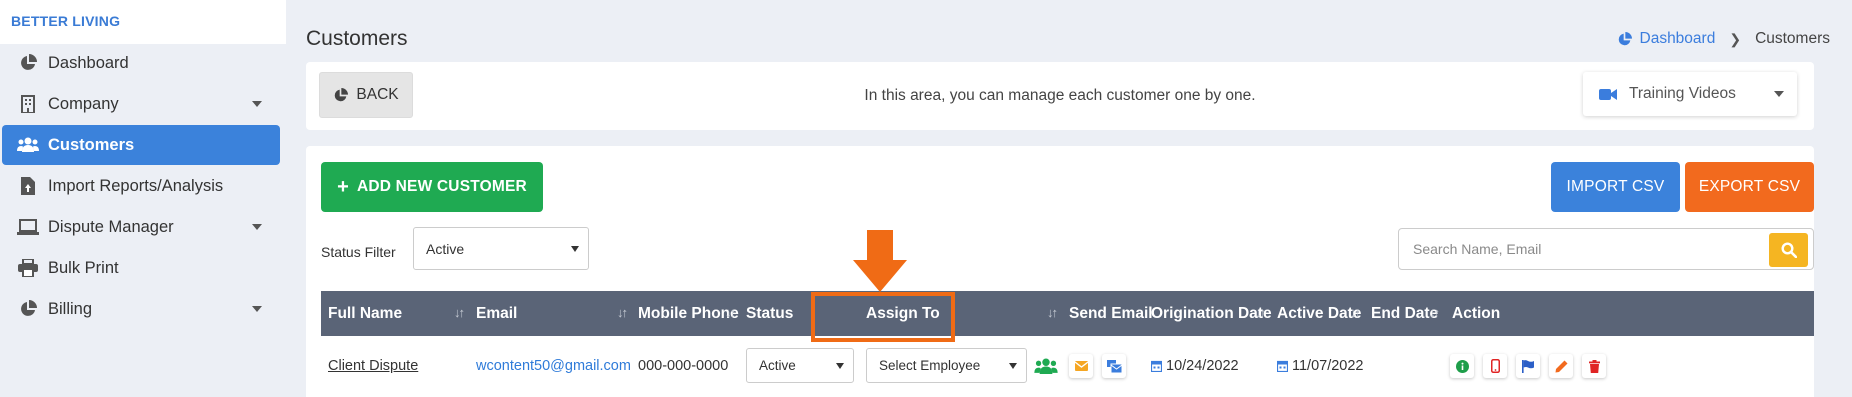 The width and height of the screenshot is (1852, 397). I want to click on printer-icon, so click(28, 268).